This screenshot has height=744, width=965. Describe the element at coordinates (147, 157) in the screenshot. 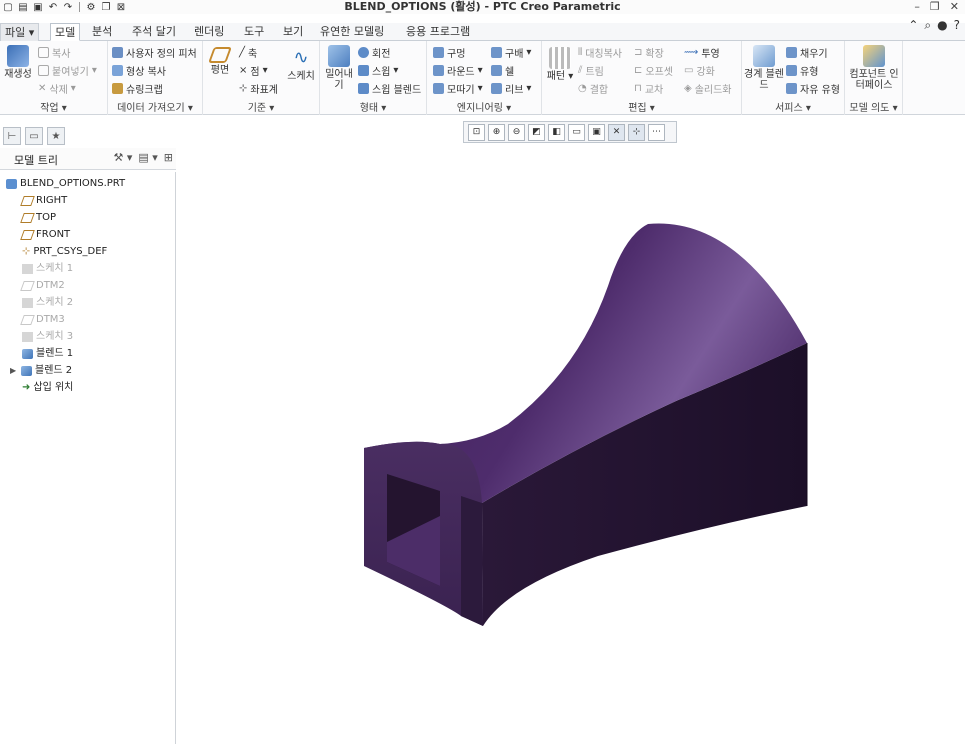

I see `show-icon: ▤ ▾` at that location.